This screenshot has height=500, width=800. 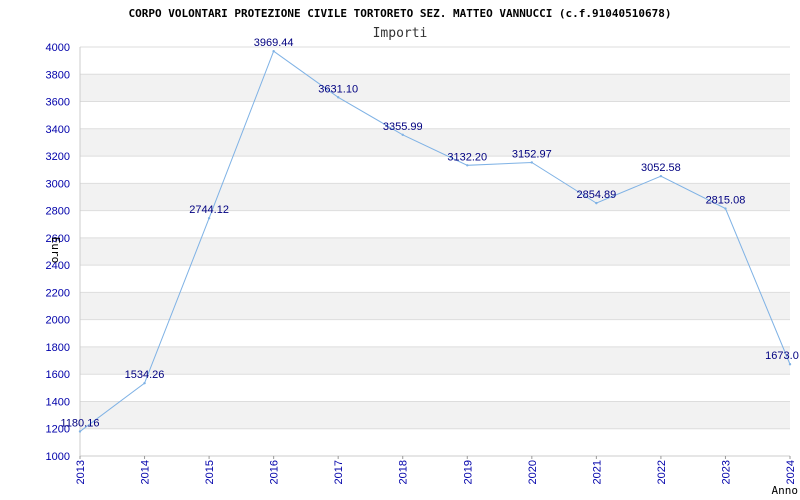 What do you see at coordinates (467, 157) in the screenshot?
I see `data-label: 3132.20` at bounding box center [467, 157].